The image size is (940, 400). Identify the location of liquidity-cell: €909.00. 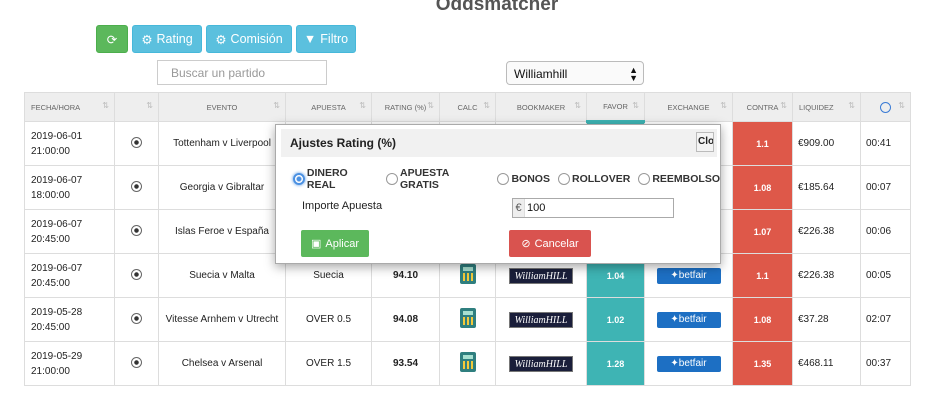
(826, 143).